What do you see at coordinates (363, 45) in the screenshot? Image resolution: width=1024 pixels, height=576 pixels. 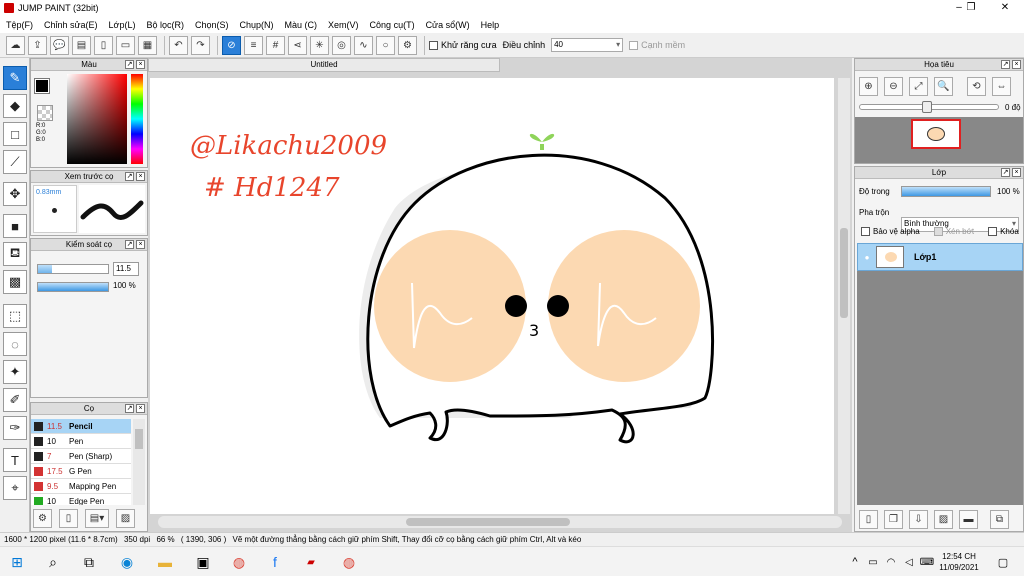 I see `curve-snap-icon: ∿` at bounding box center [363, 45].